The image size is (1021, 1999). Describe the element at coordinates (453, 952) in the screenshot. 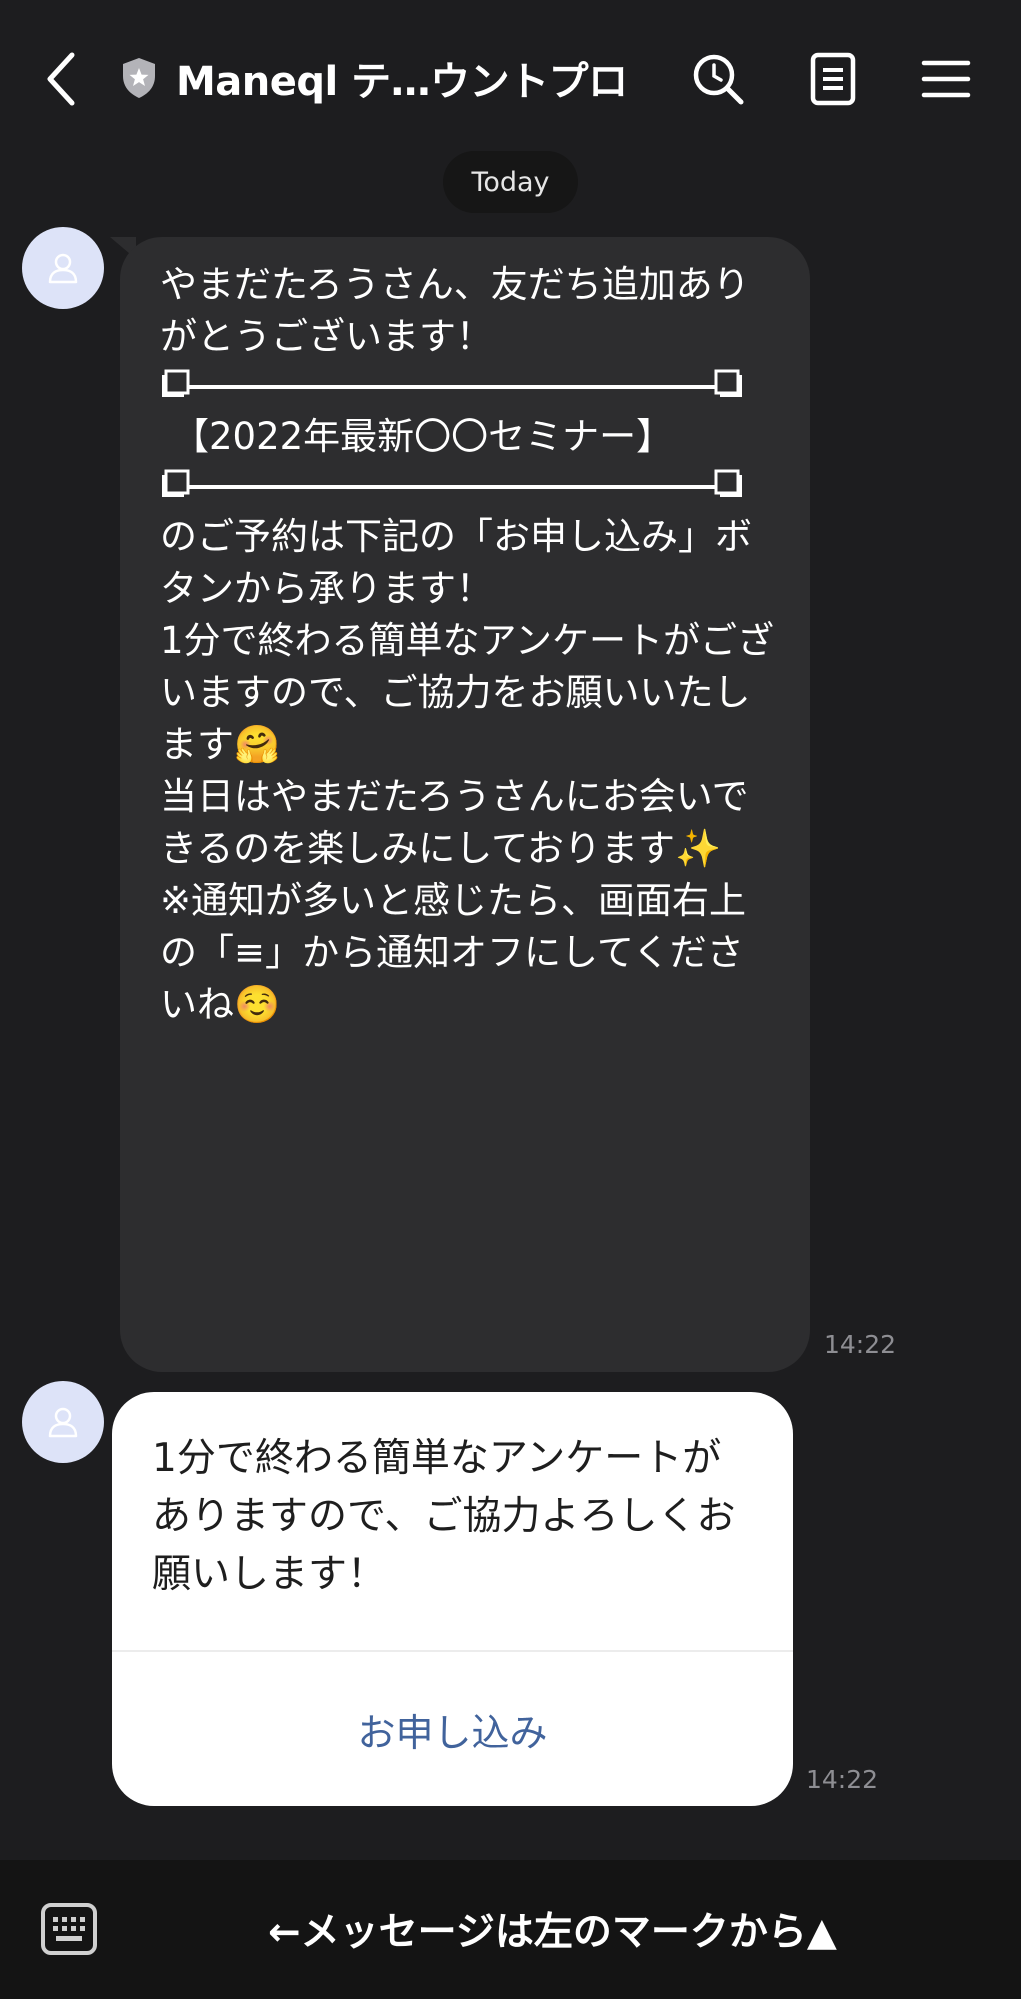

I see `message-notification-note: ※通知が多いと感じたら、画面右上の「≡」から通知オフにしてくださいね☺️` at that location.